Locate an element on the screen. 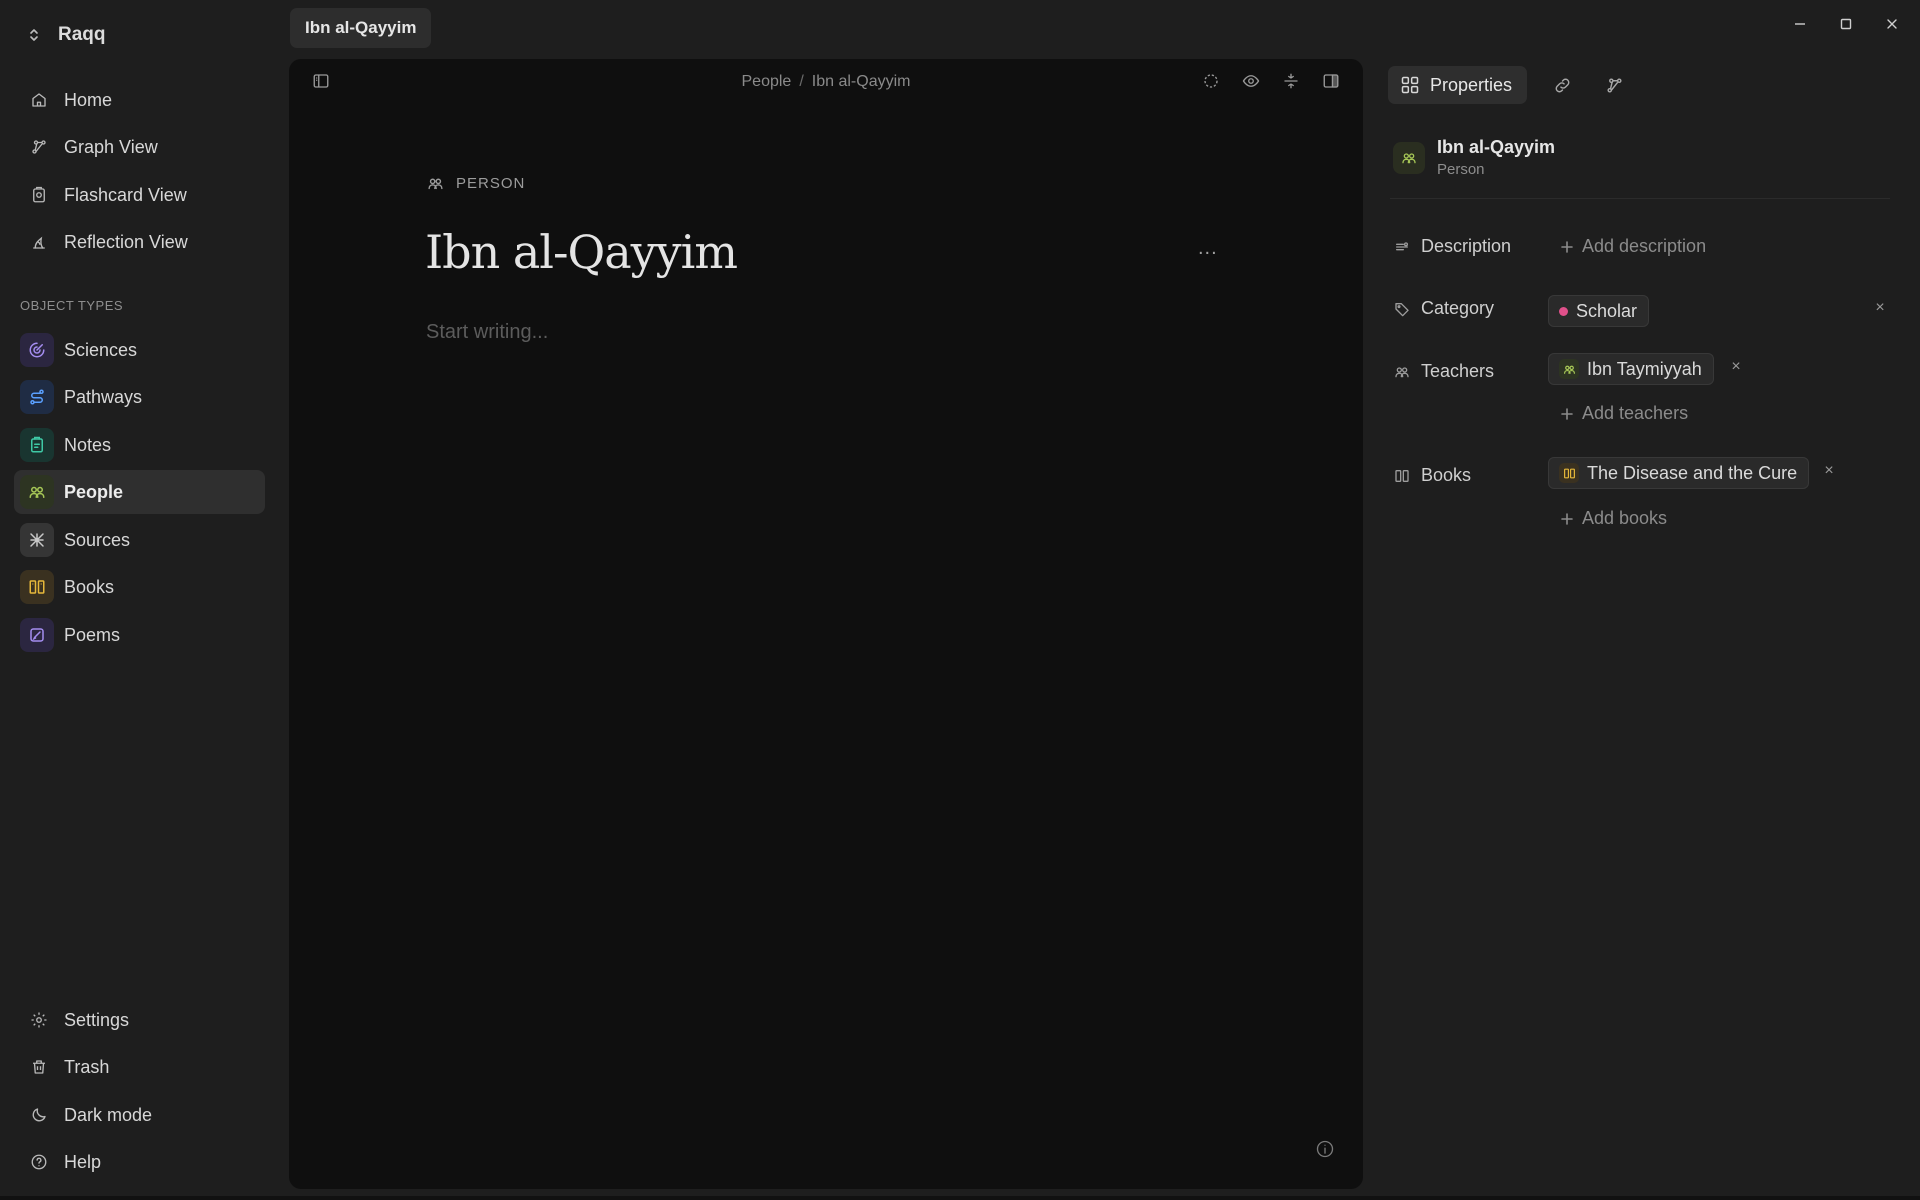 Image resolution: width=1920 pixels, height=1200 pixels. description-icon is located at coordinates (1402, 247).